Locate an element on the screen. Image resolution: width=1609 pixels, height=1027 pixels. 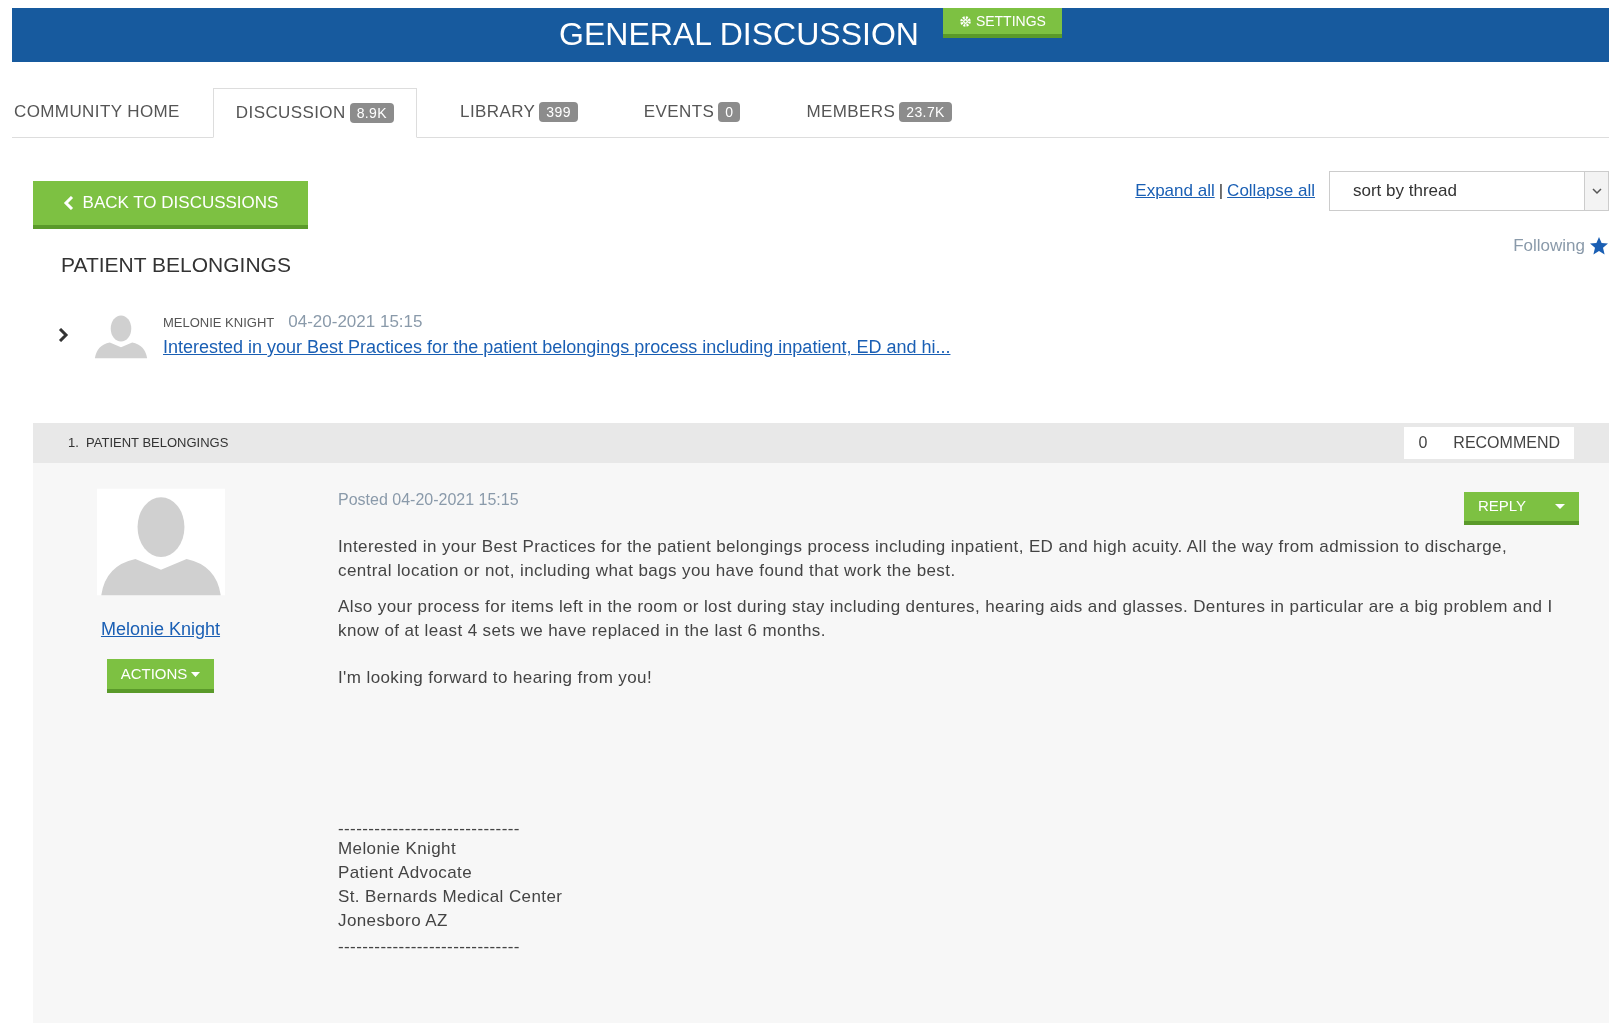
count-badge: 23.7K is located at coordinates (925, 112).